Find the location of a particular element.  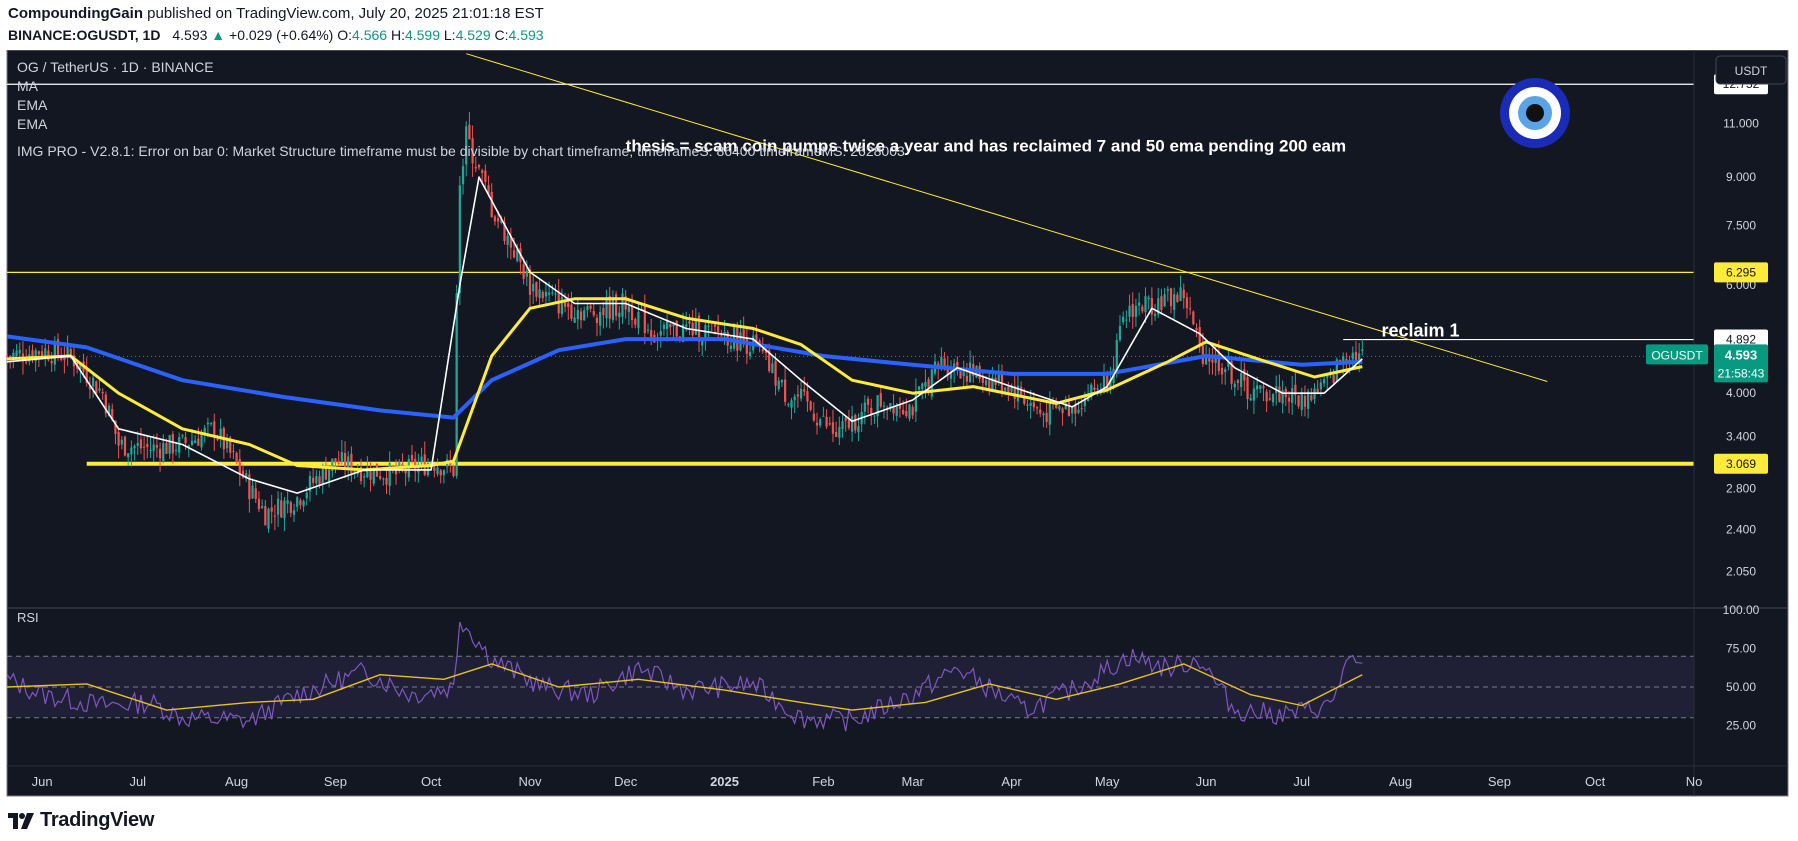

currency-button: USDT is located at coordinates (1751, 70).